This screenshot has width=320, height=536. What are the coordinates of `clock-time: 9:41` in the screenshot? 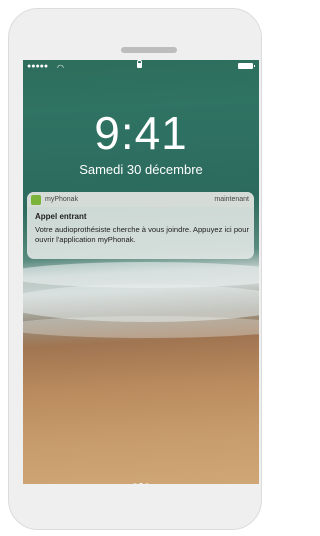 It's located at (141, 133).